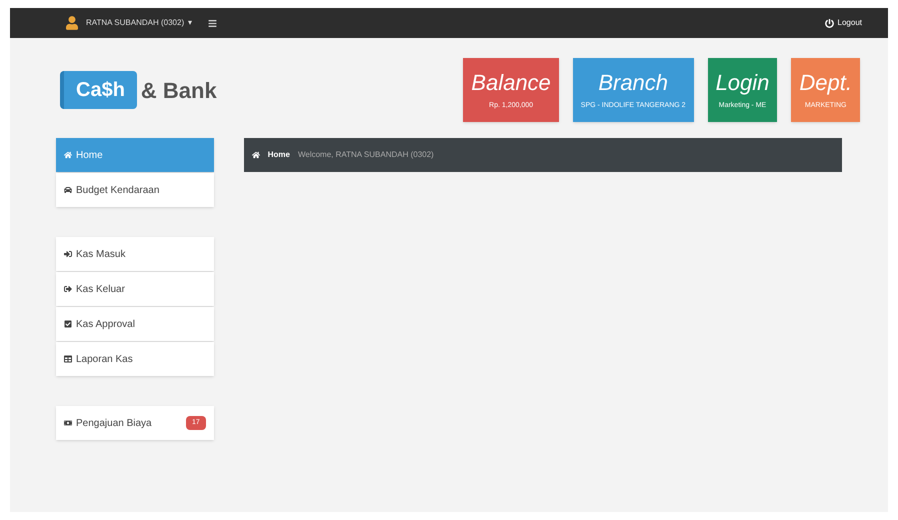 The height and width of the screenshot is (520, 898). I want to click on money-icon, so click(68, 423).